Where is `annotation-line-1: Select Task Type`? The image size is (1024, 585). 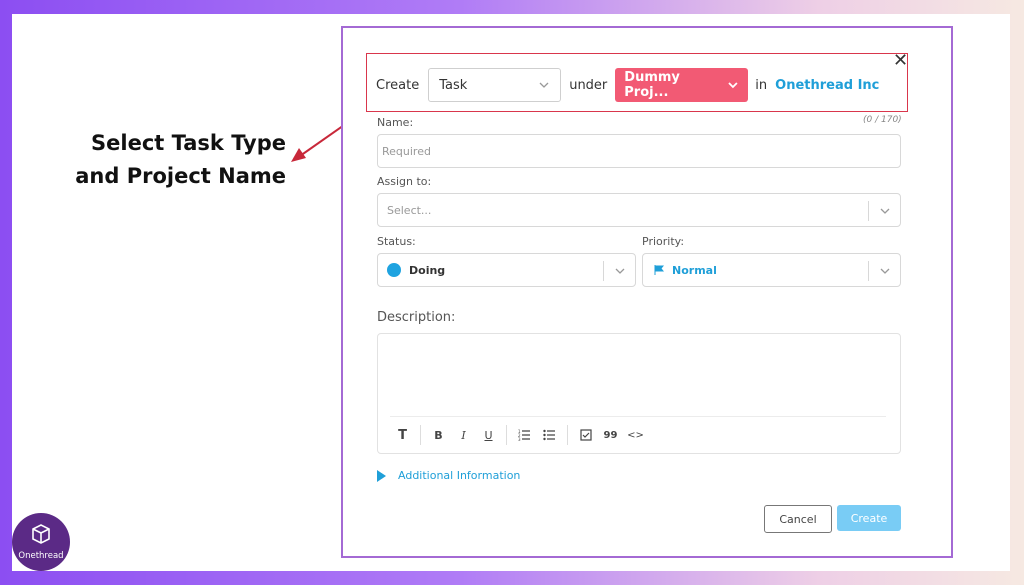 annotation-line-1: Select Task Type is located at coordinates (188, 143).